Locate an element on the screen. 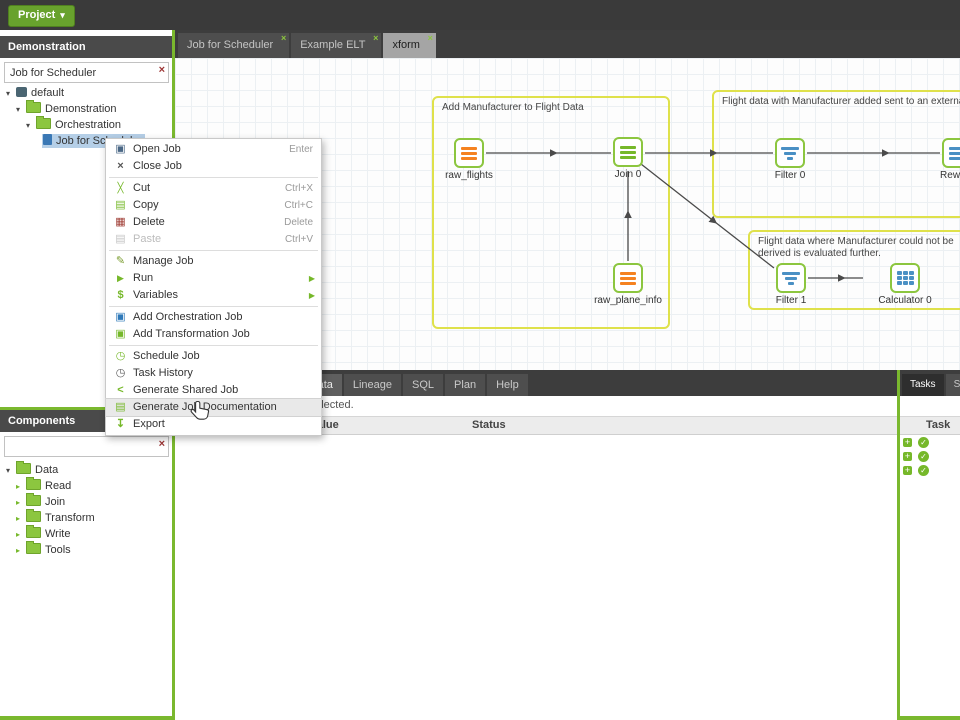  node-label: Join 0 is located at coordinates (628, 174).